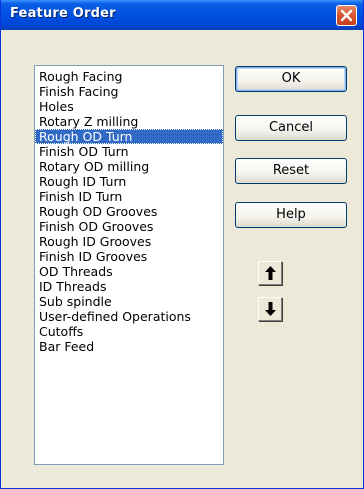  I want to click on close-icon, so click(346, 15).